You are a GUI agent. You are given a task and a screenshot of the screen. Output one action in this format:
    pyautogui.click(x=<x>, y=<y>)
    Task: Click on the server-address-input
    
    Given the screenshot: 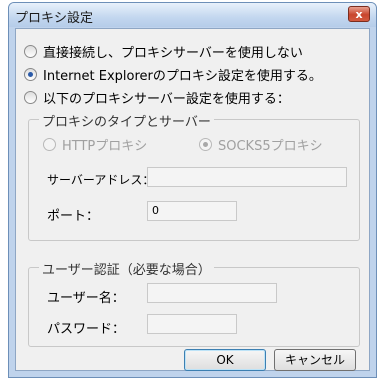 What is the action you would take?
    pyautogui.click(x=247, y=177)
    